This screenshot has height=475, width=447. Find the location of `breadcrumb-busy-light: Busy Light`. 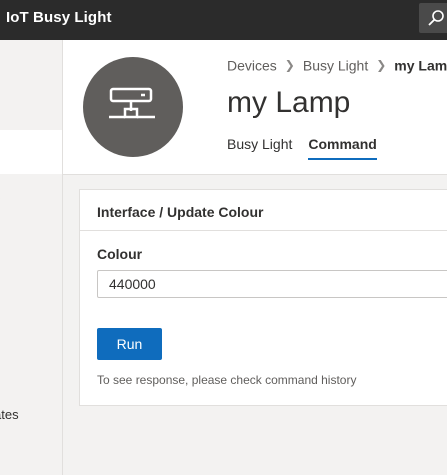

breadcrumb-busy-light: Busy Light is located at coordinates (335, 65).